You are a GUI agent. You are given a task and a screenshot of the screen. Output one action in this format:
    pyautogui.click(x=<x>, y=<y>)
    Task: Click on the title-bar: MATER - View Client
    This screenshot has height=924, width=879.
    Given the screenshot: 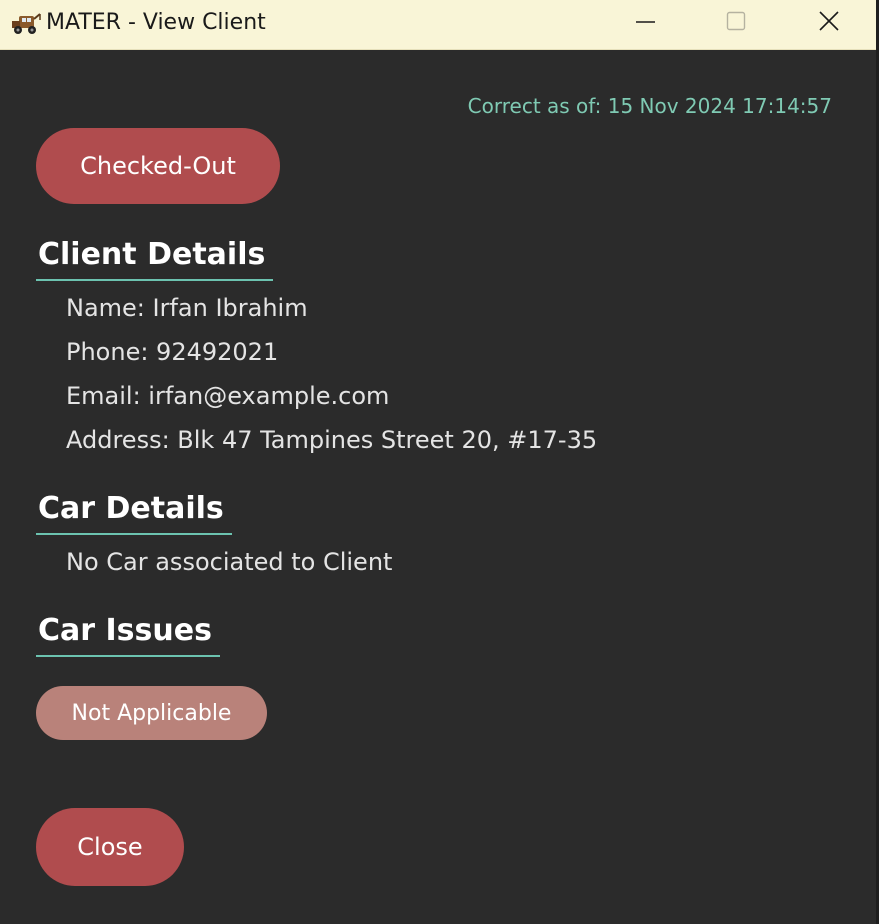 What is the action you would take?
    pyautogui.click(x=438, y=25)
    